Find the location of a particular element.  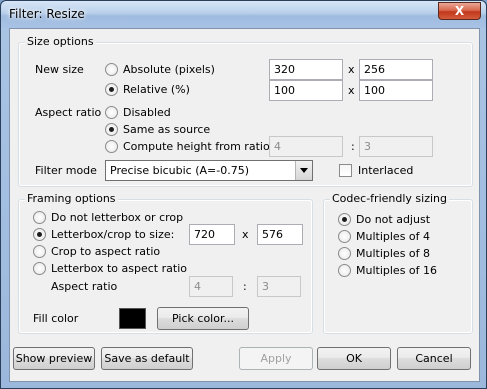

fill-color-swatch is located at coordinates (132, 318).